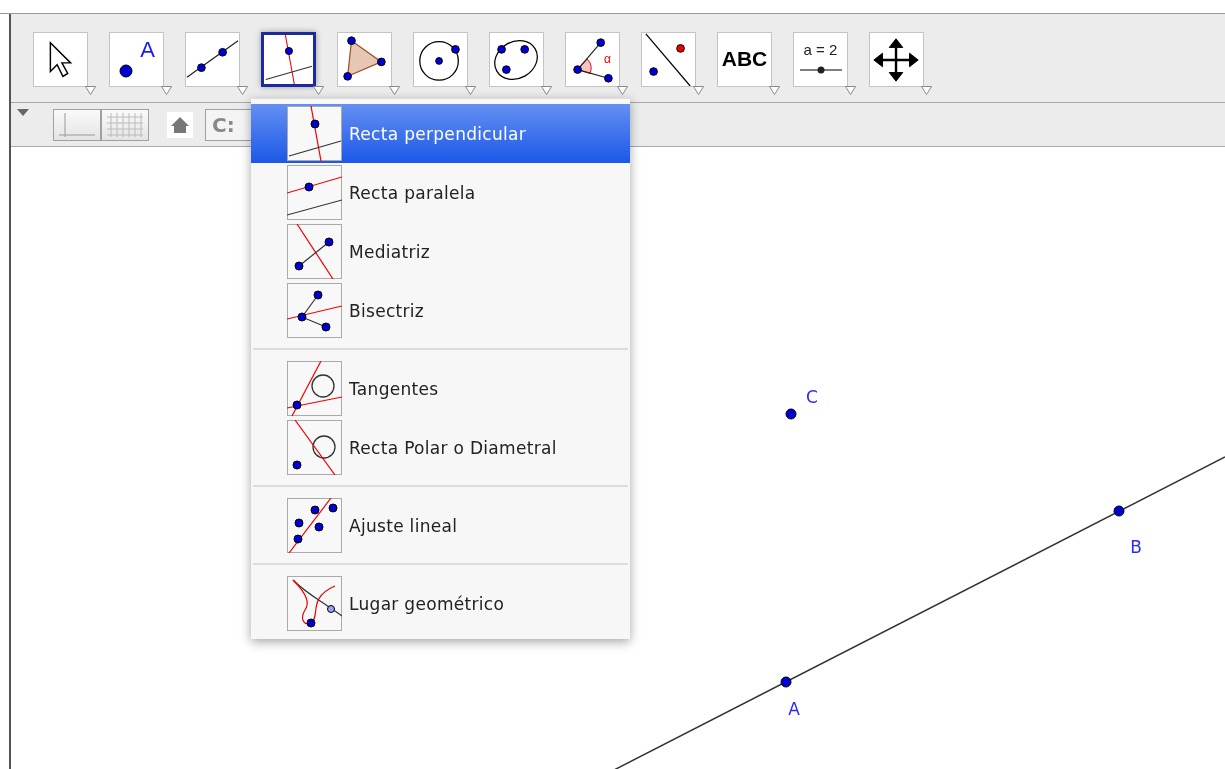 This screenshot has width=1225, height=769. I want to click on menu-item: Recta perpendicular, so click(440, 133).